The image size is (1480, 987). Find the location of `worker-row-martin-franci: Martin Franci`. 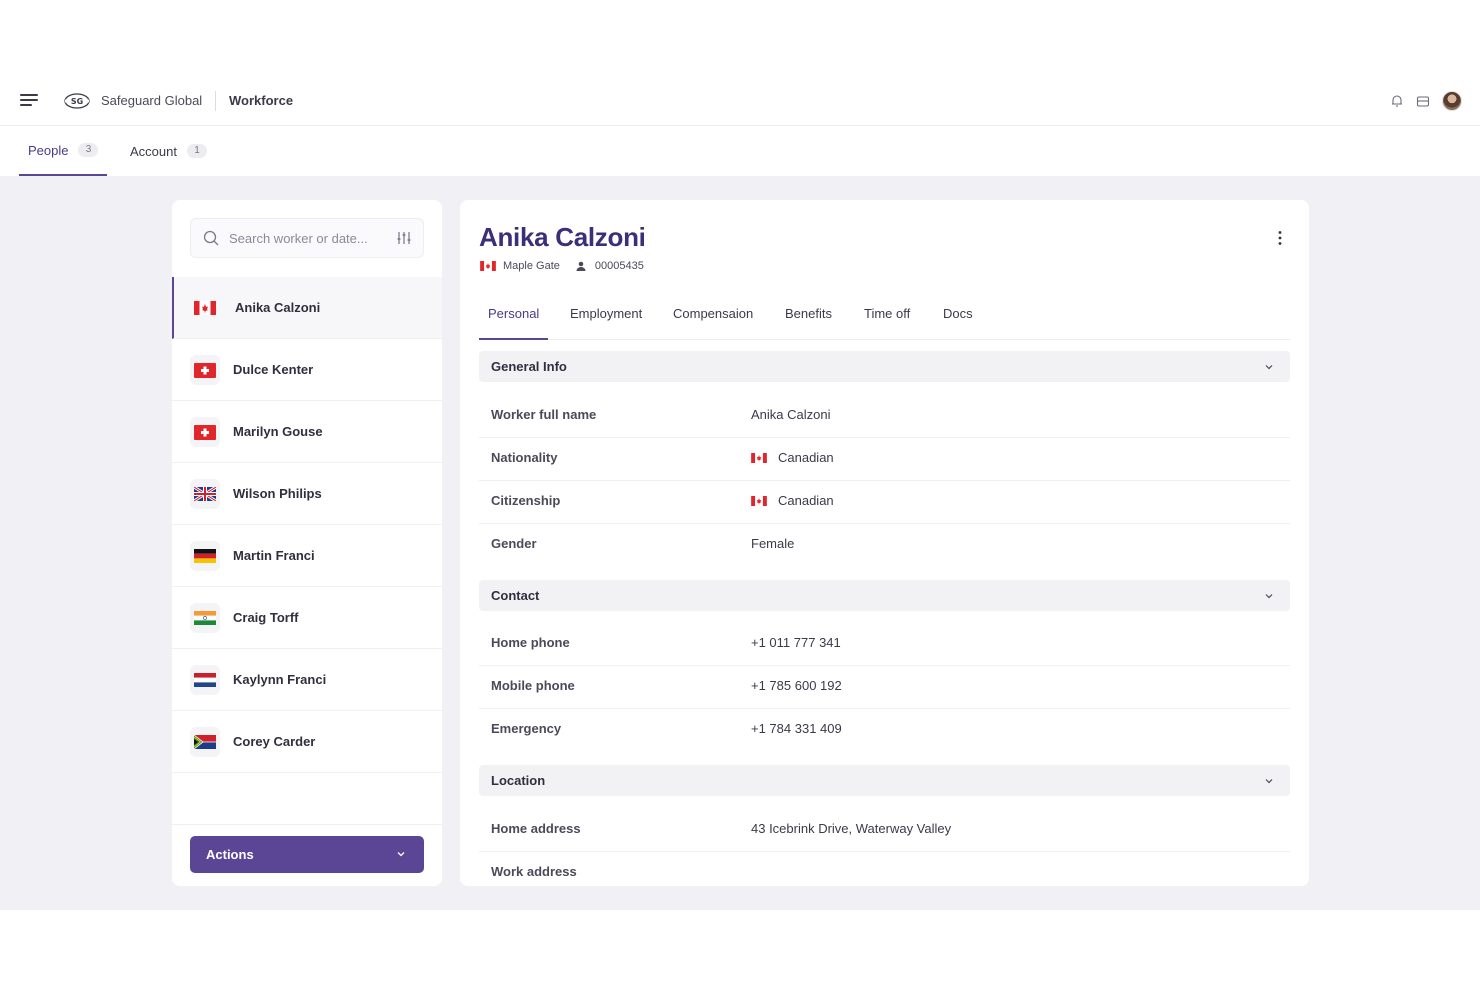

worker-row-martin-franci: Martin Franci is located at coordinates (307, 556).